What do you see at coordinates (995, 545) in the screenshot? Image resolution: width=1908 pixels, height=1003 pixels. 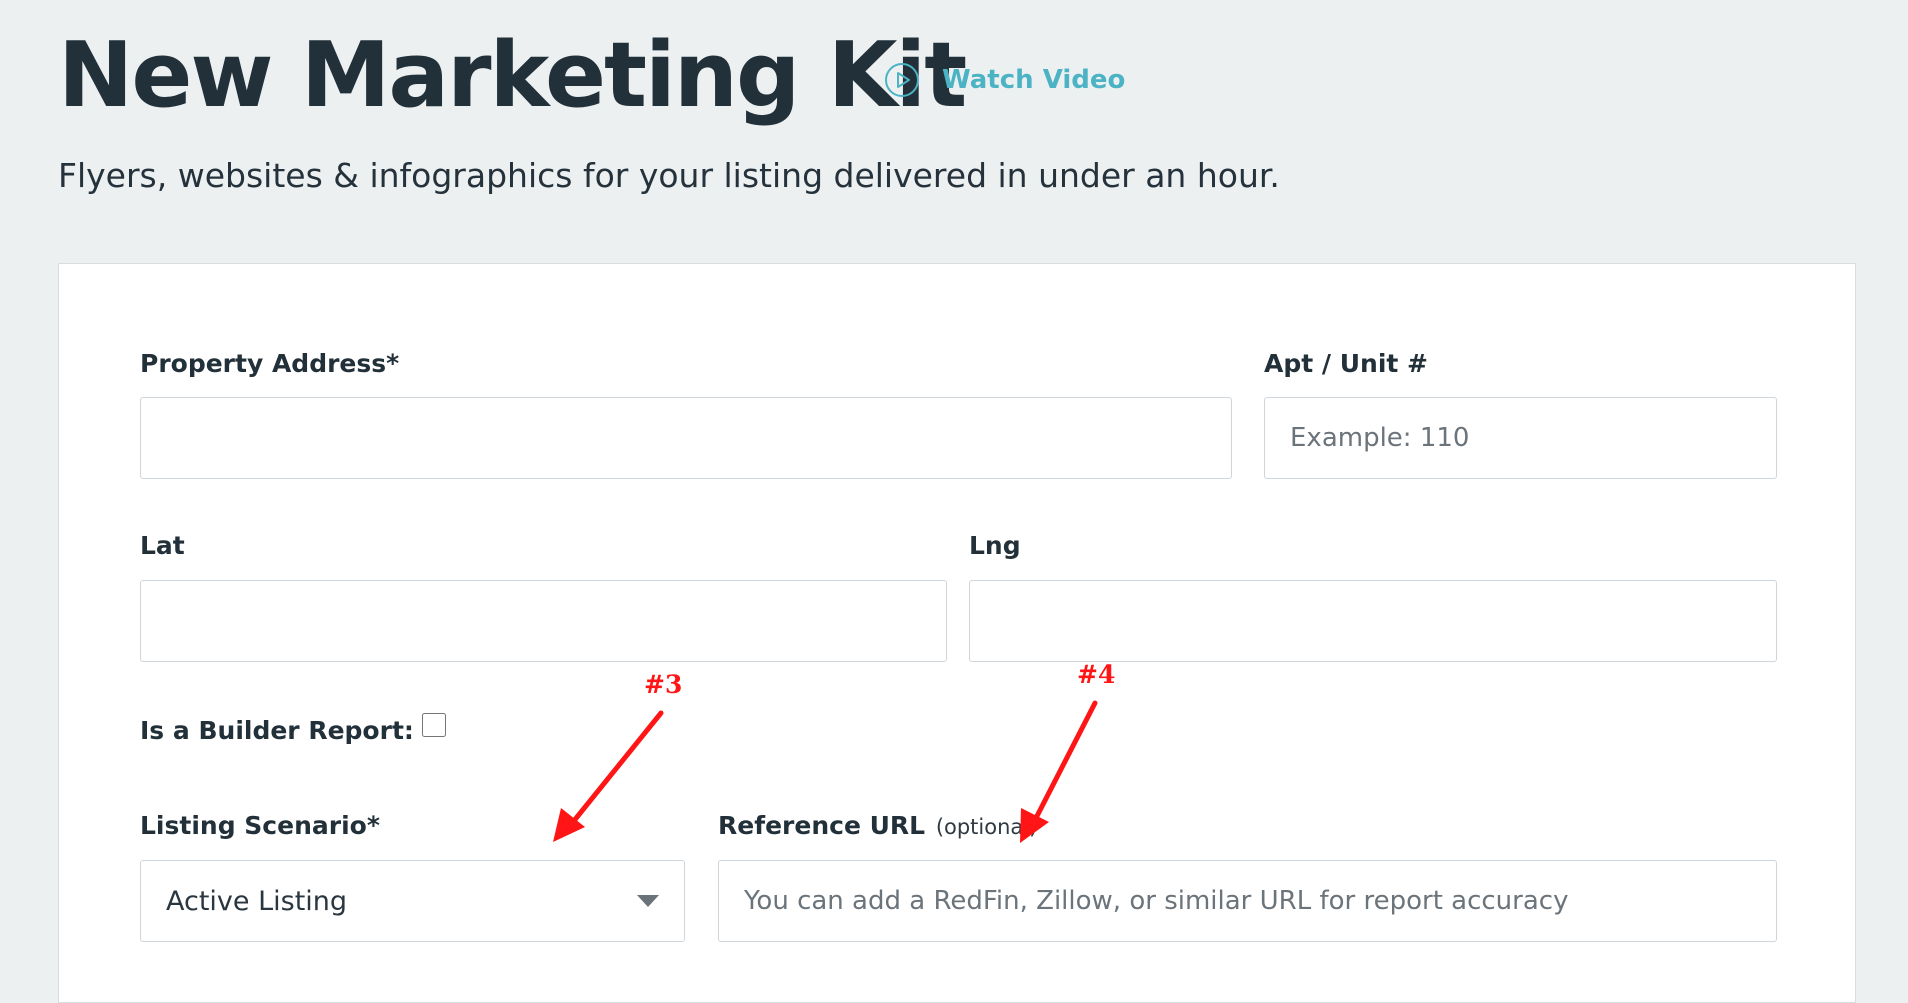 I see `lng-label: Lng` at bounding box center [995, 545].